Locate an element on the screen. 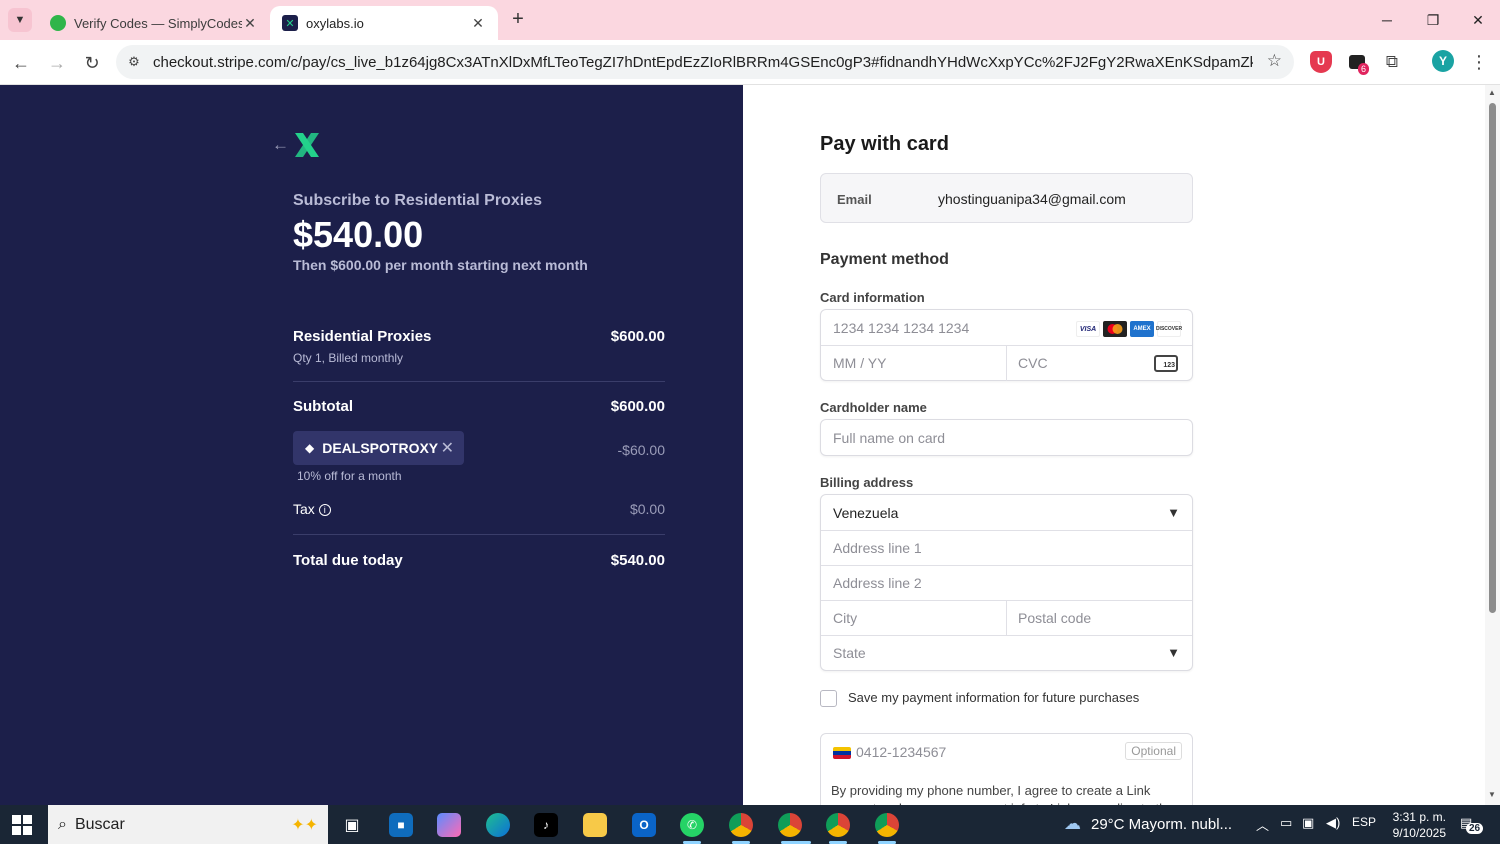  info-icon: i is located at coordinates (324, 510).